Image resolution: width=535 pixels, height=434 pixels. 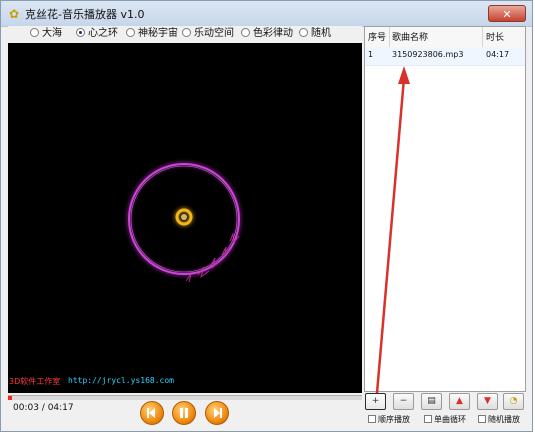 I want to click on studio-label: 3D软件工作室, so click(x=35, y=381).